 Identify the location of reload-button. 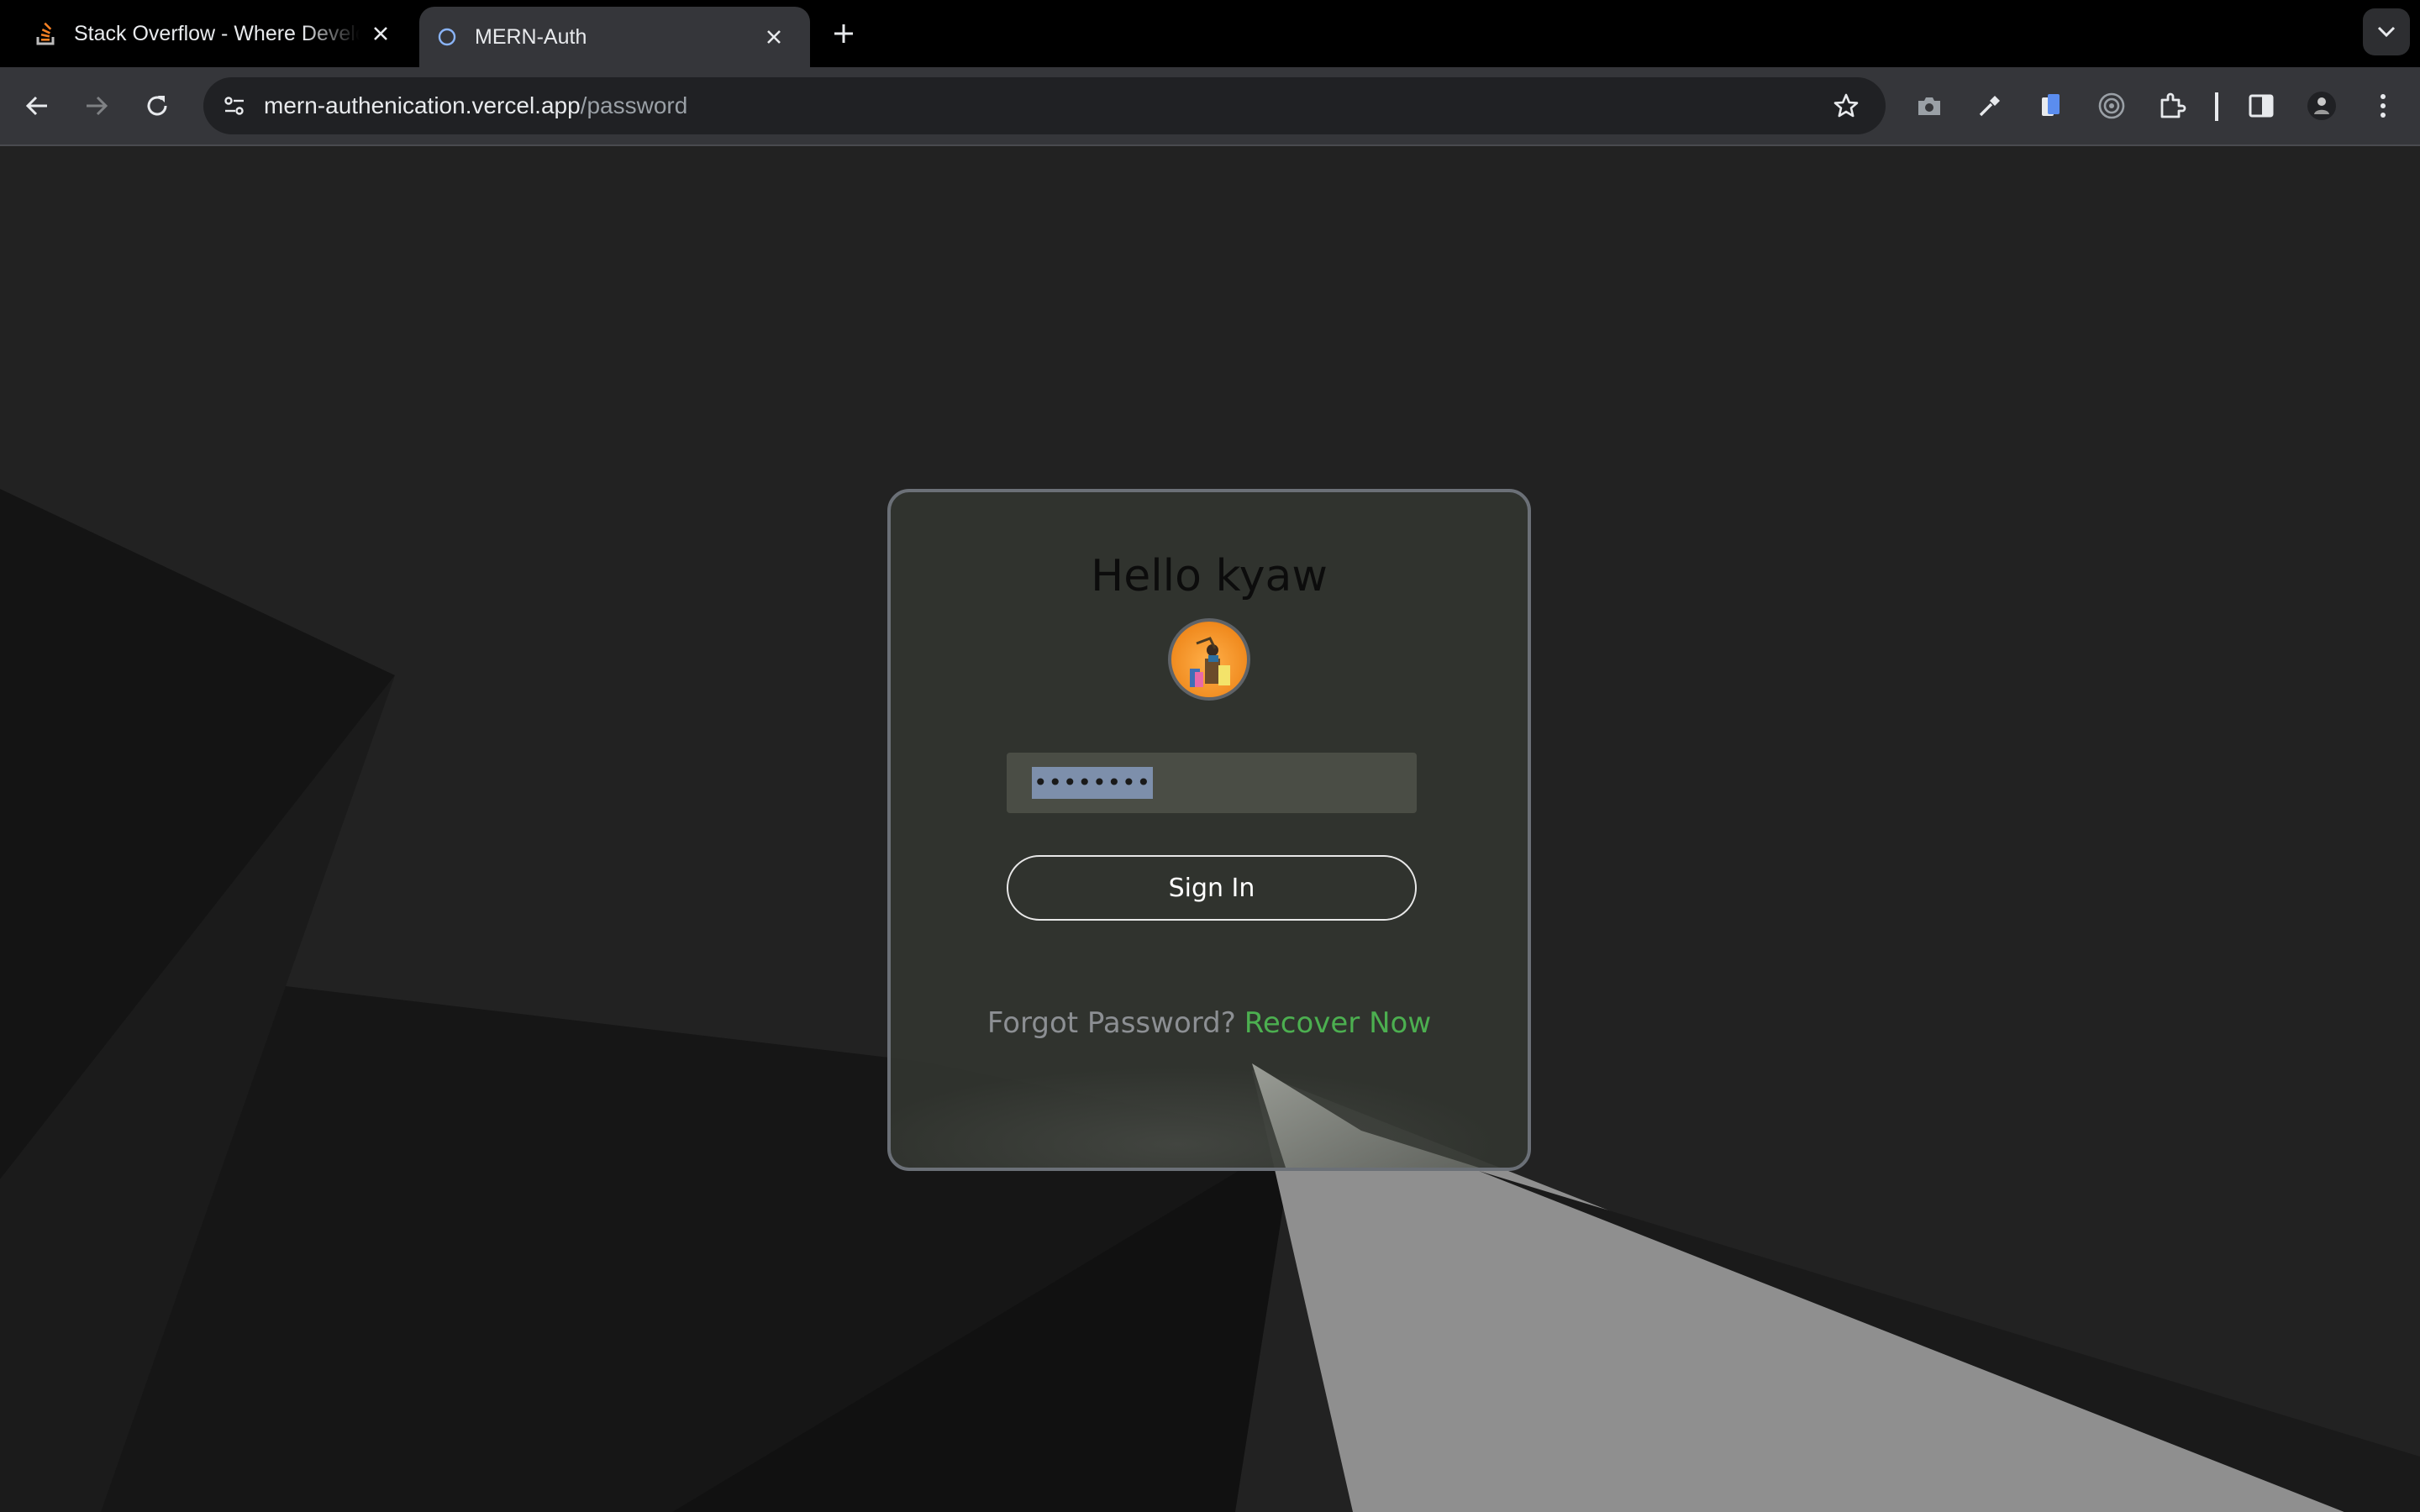
(157, 106).